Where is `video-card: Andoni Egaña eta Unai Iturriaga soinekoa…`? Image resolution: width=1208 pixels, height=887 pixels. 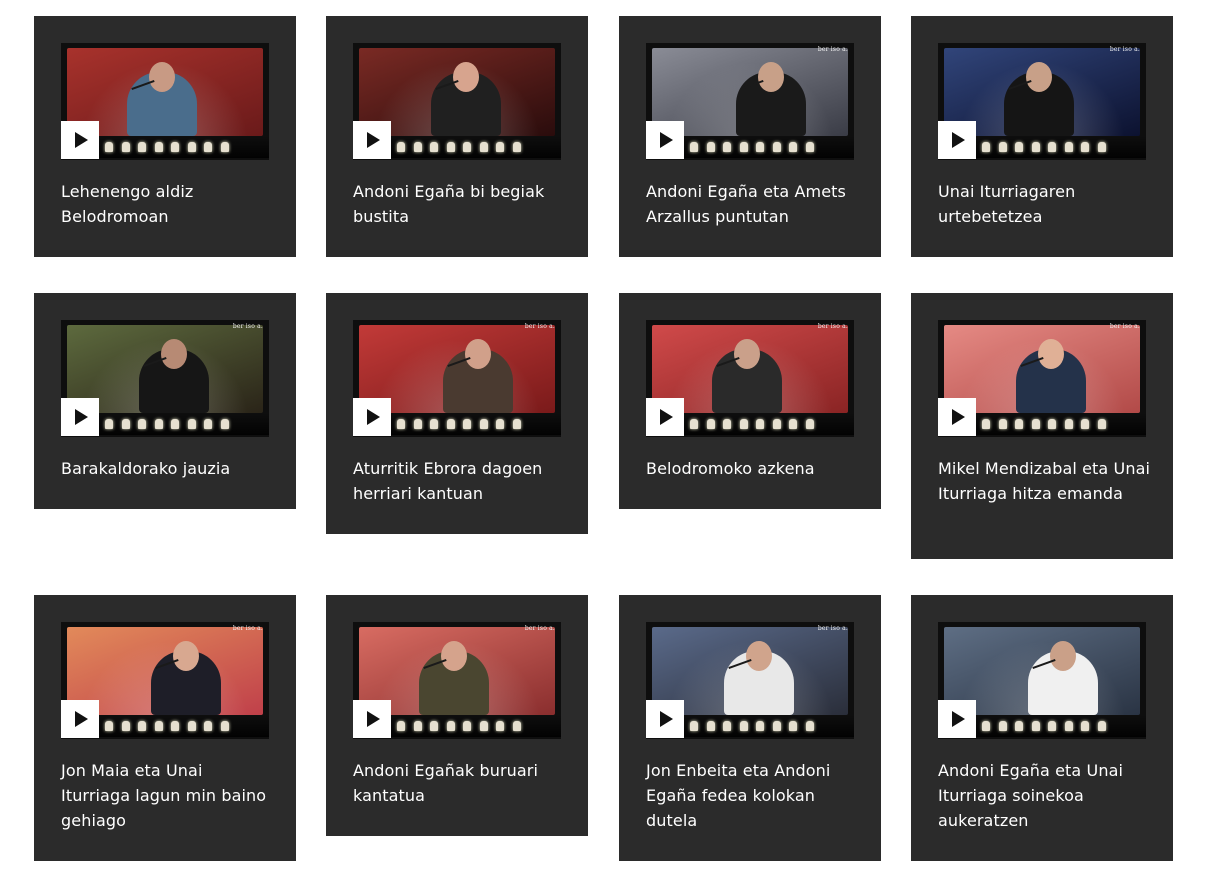
video-card: Andoni Egaña eta Unai Iturriaga soinekoa… is located at coordinates (1042, 728).